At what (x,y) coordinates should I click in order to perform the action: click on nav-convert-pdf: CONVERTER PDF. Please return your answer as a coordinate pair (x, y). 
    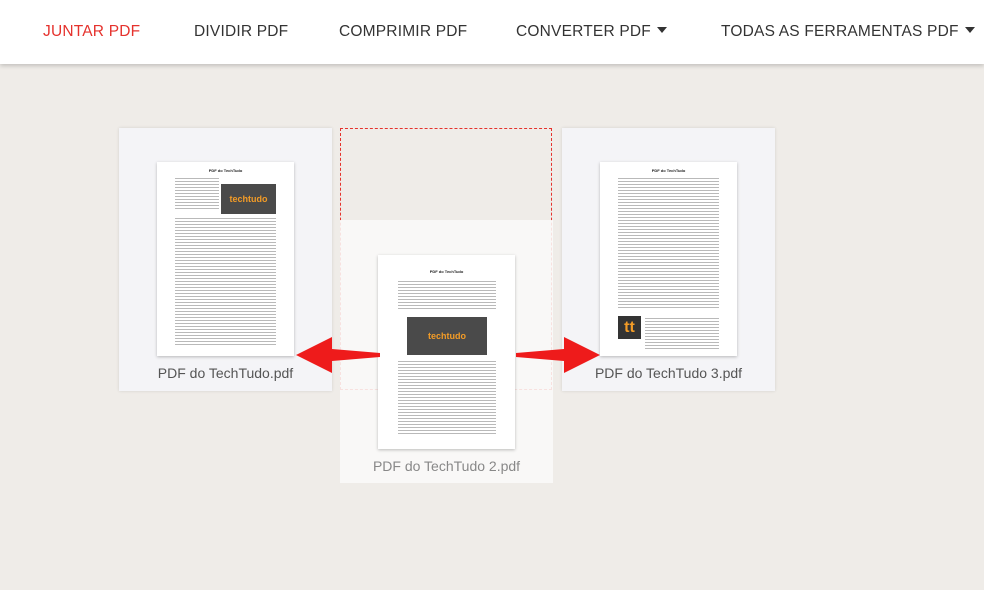
    Looking at the image, I should click on (591, 32).